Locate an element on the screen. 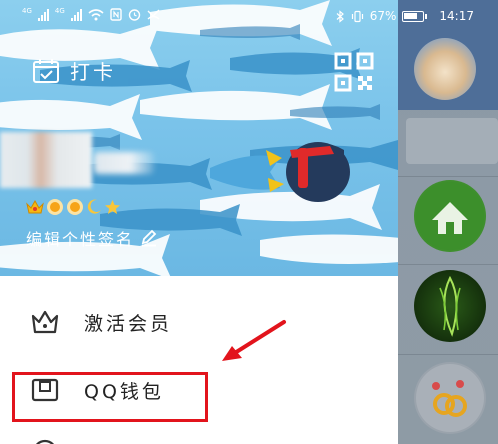 The width and height of the screenshot is (498, 444). carrier2-label: 4G is located at coordinates (59, 11).